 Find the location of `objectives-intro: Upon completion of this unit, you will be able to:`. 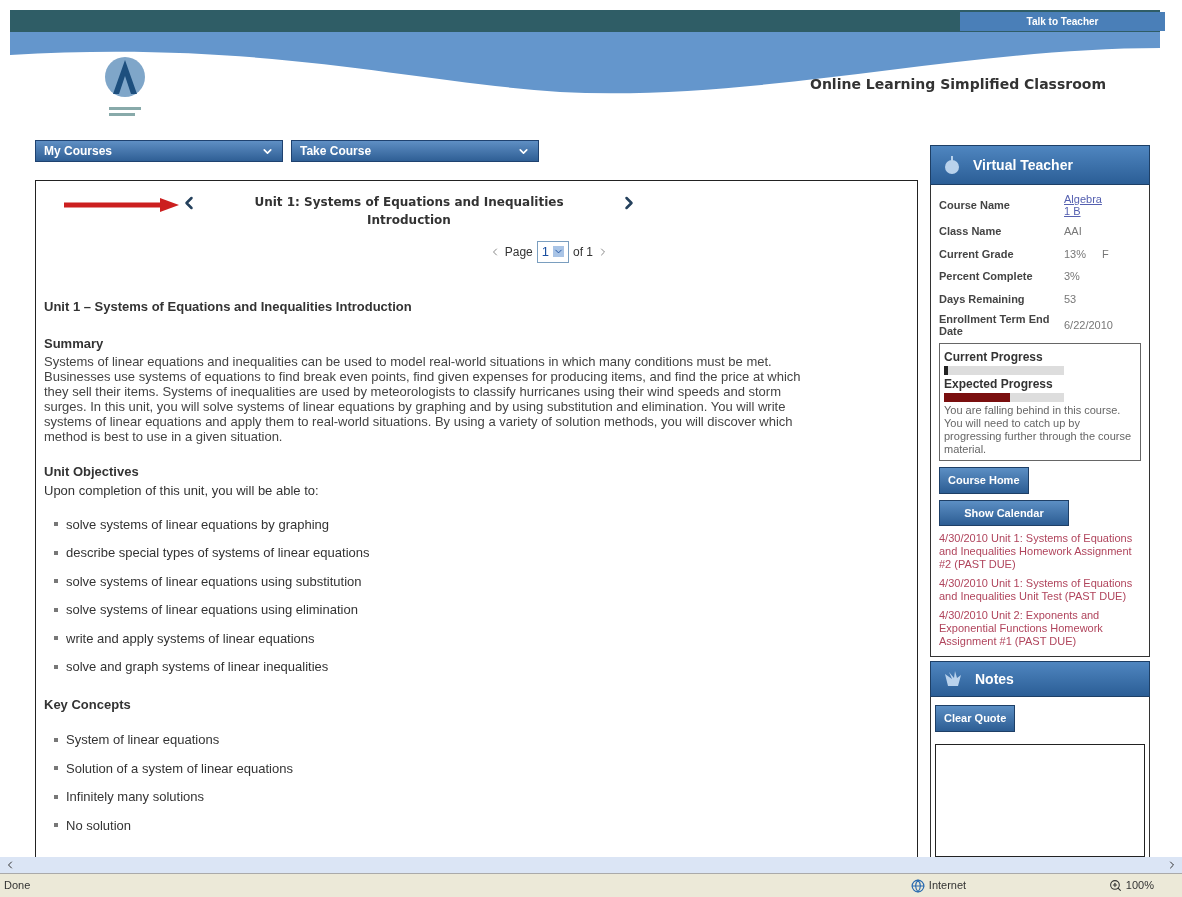

objectives-intro: Upon completion of this unit, you will be able to: is located at coordinates (182, 491).